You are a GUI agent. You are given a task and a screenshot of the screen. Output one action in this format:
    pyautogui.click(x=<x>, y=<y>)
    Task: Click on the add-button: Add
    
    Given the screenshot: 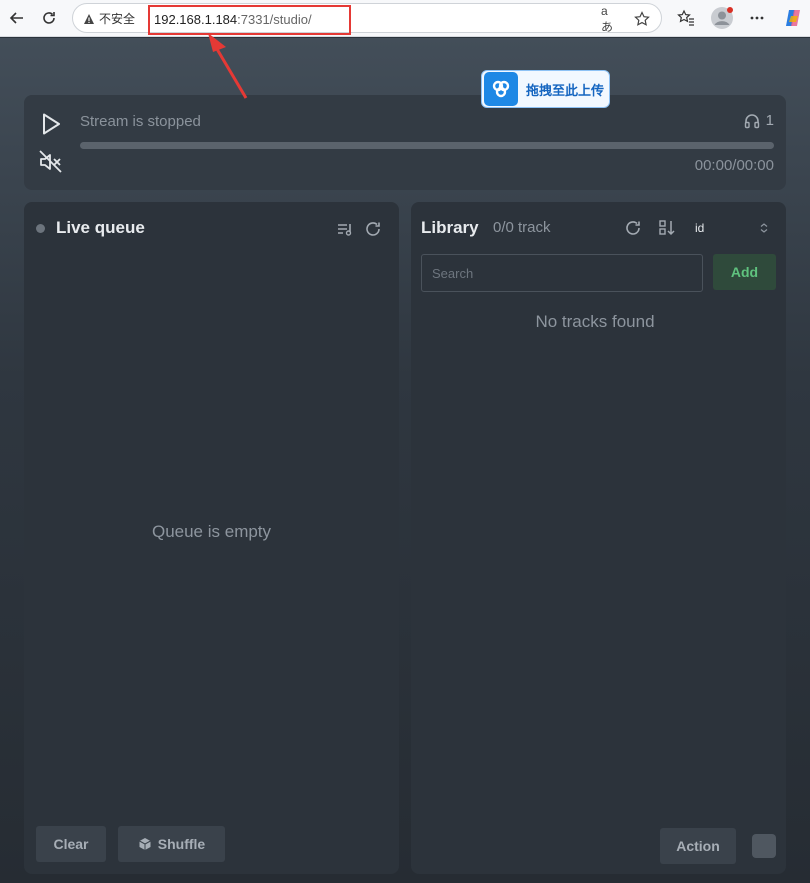 What is the action you would take?
    pyautogui.click(x=744, y=272)
    